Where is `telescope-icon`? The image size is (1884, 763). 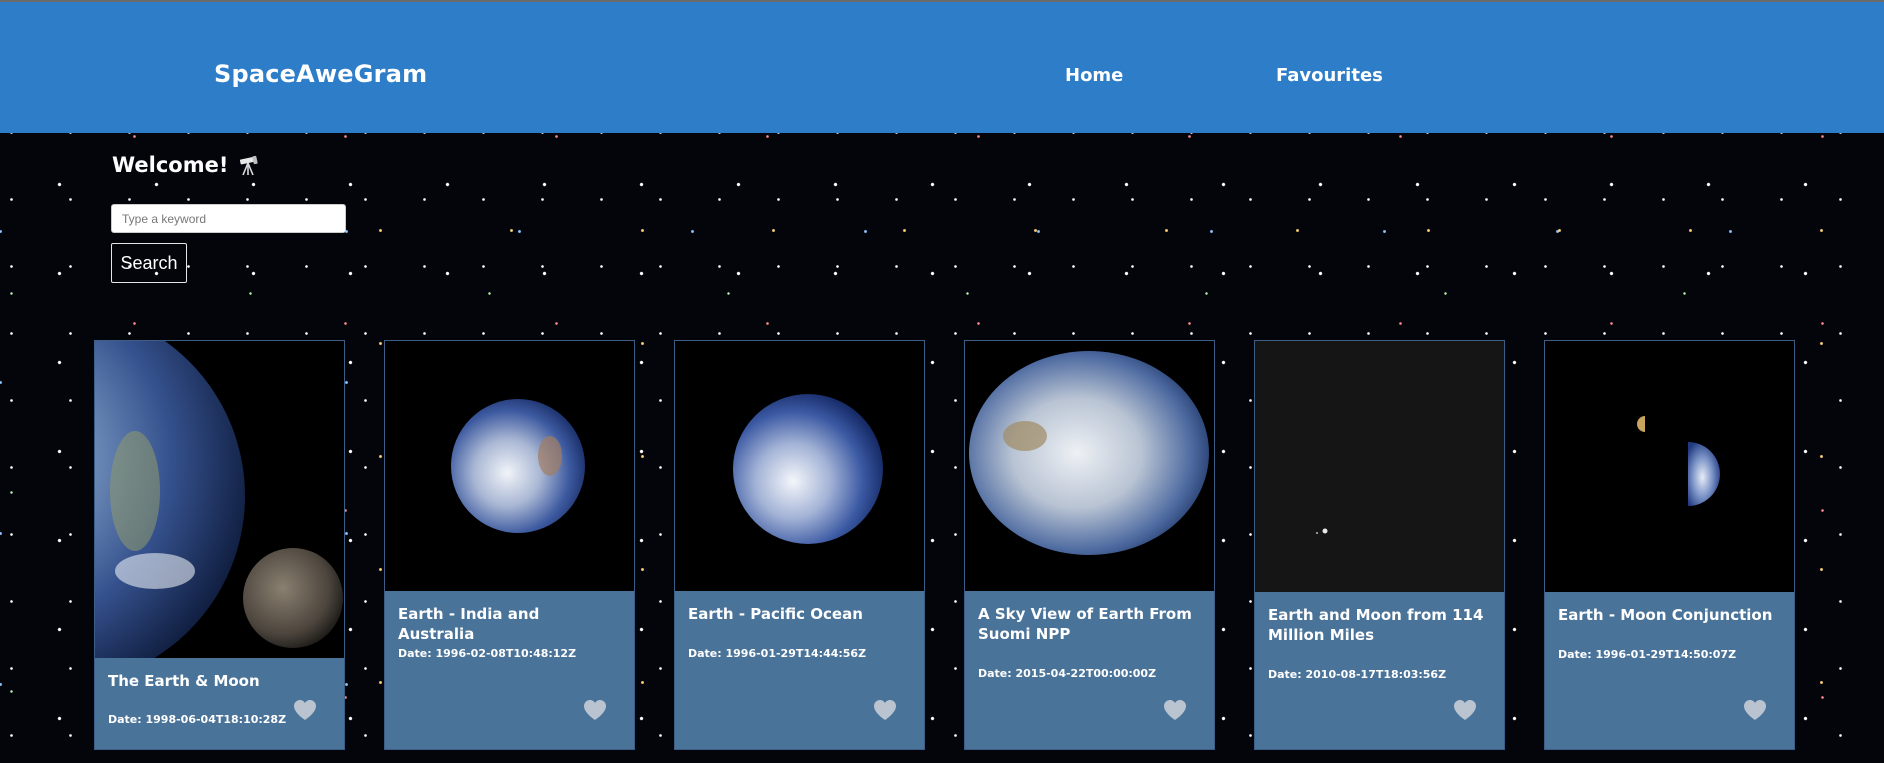
telescope-icon is located at coordinates (249, 165).